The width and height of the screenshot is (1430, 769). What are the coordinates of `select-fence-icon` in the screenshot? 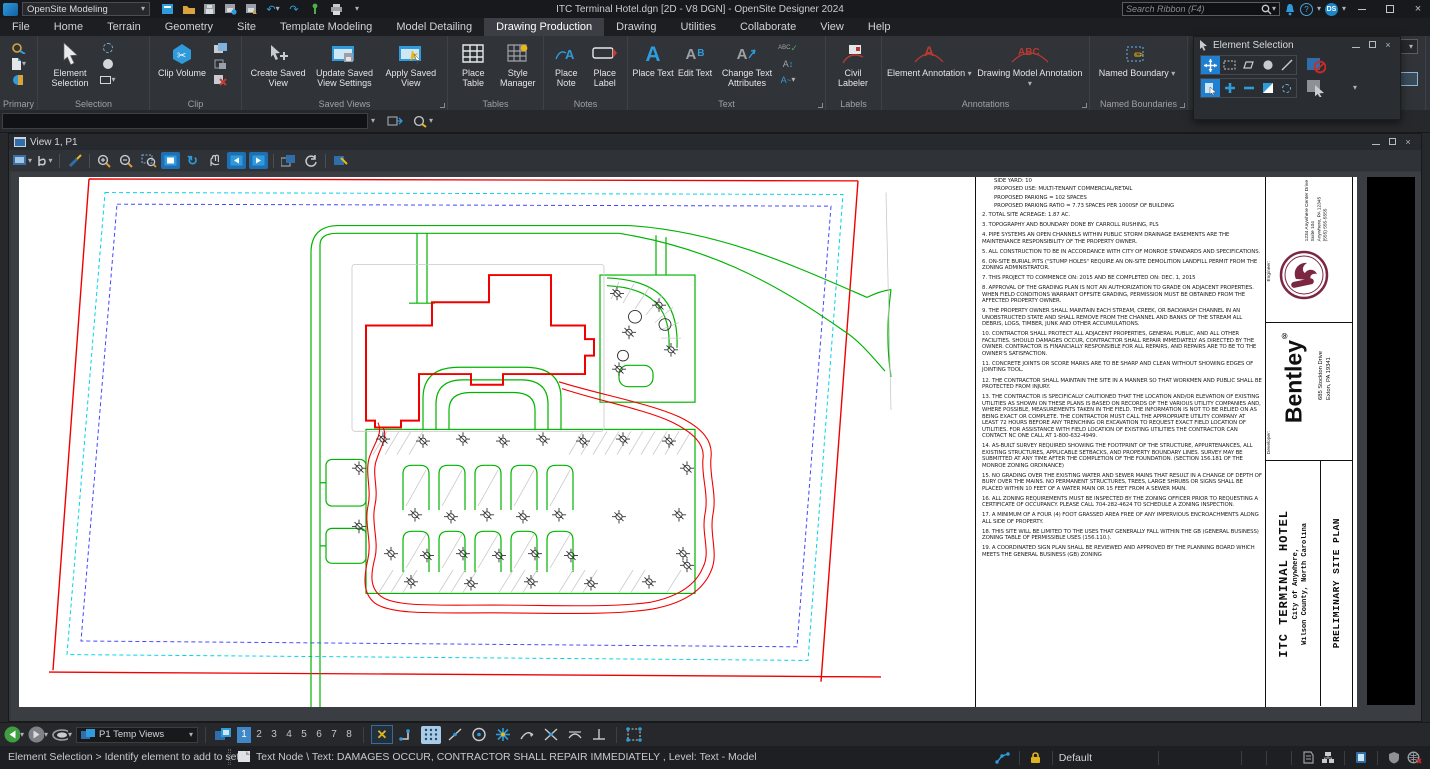 It's located at (108, 48).